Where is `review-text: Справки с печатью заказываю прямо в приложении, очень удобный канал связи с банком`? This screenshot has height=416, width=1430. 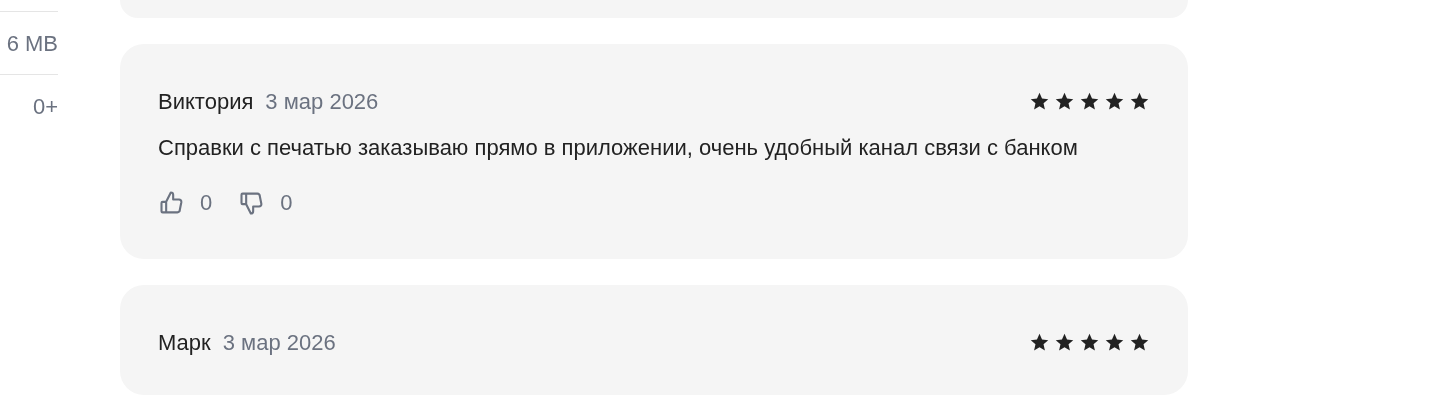 review-text: Справки с печатью заказываю прямо в приложении, очень удобный канал связи с банком is located at coordinates (618, 148).